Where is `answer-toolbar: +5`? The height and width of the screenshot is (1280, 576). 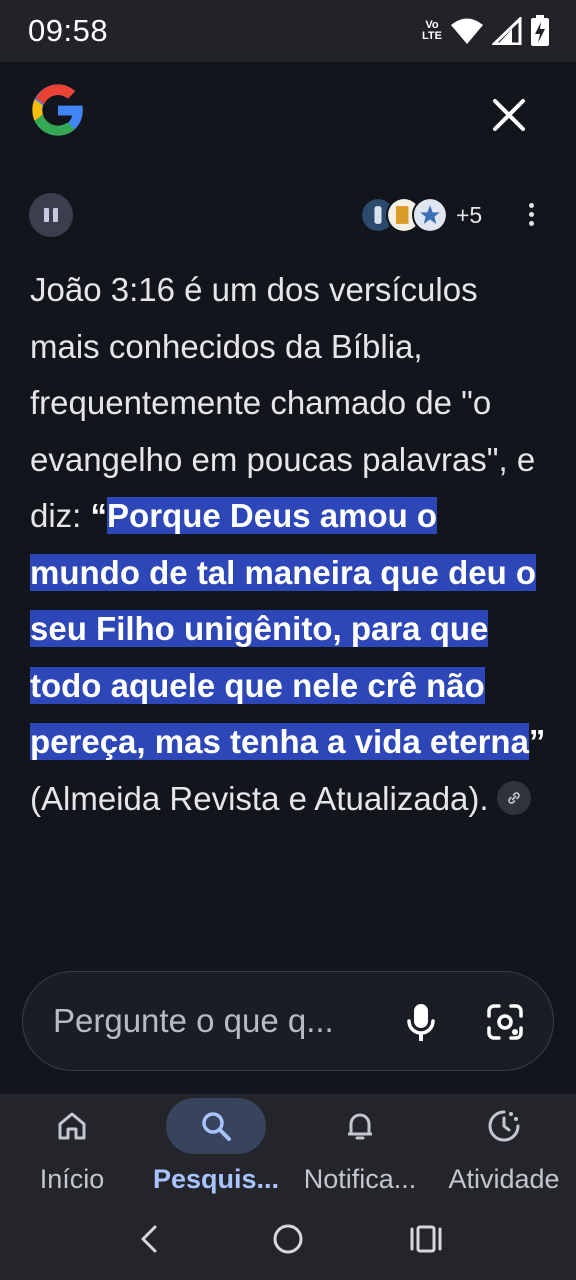
answer-toolbar: +5 is located at coordinates (288, 213).